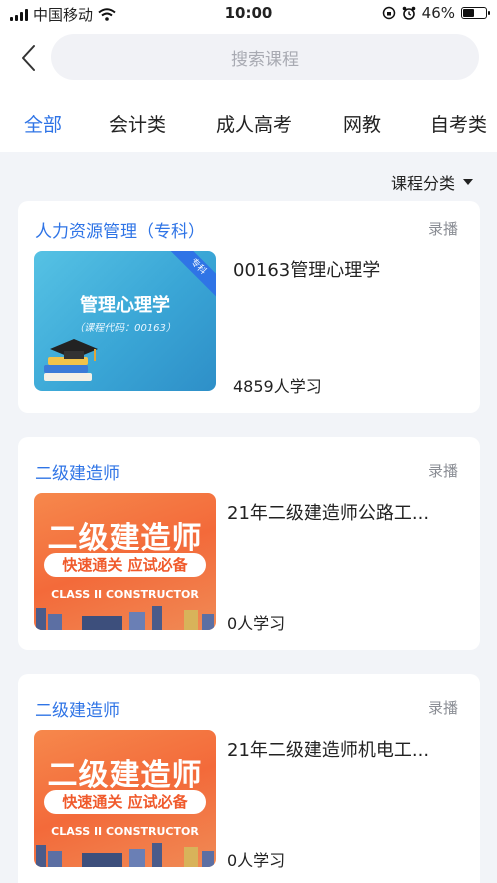  I want to click on tab-online-education: 网教, so click(362, 123).